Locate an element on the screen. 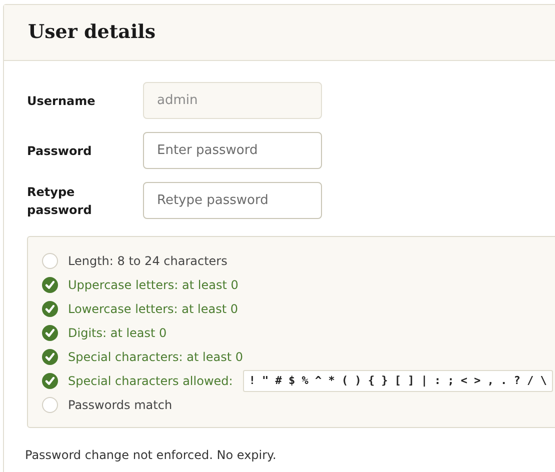  field-label: Retype password is located at coordinates (60, 201).